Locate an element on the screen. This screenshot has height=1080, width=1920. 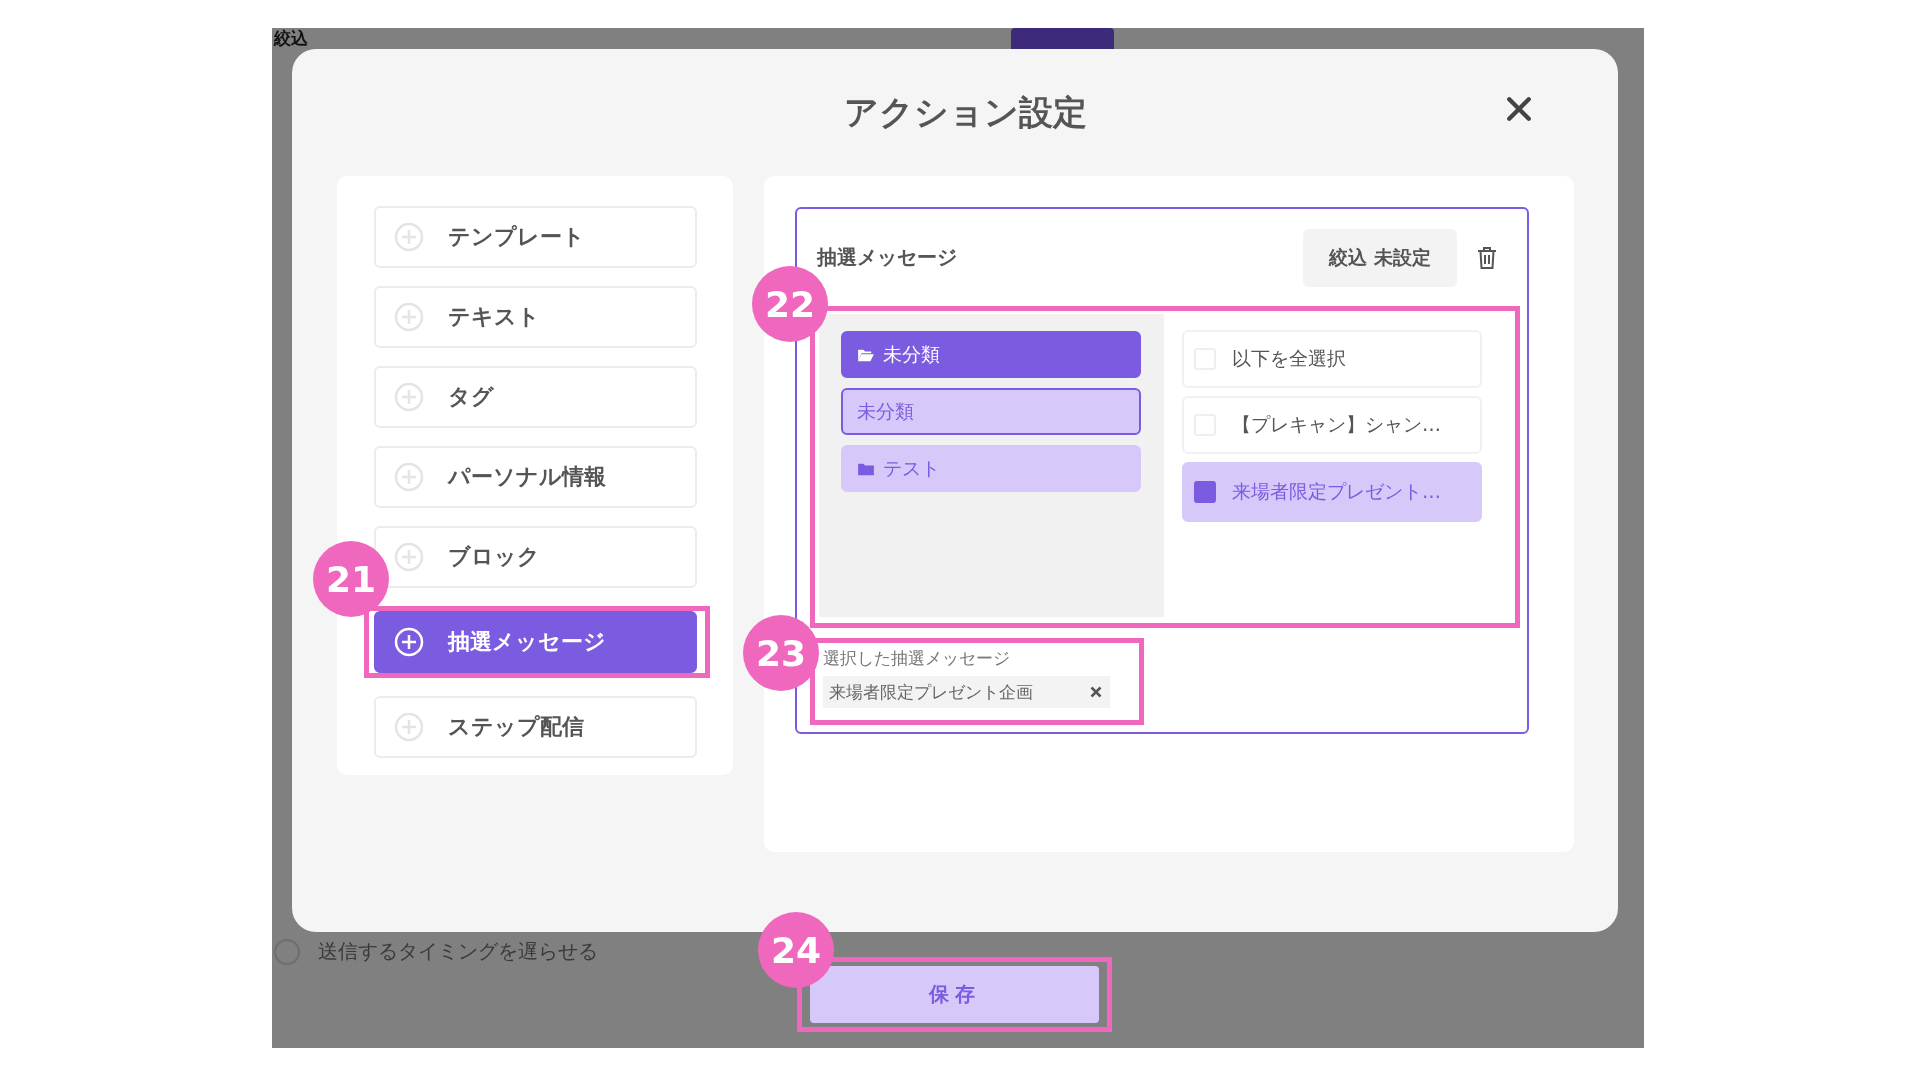
action-type-item: タグ is located at coordinates (535, 397).